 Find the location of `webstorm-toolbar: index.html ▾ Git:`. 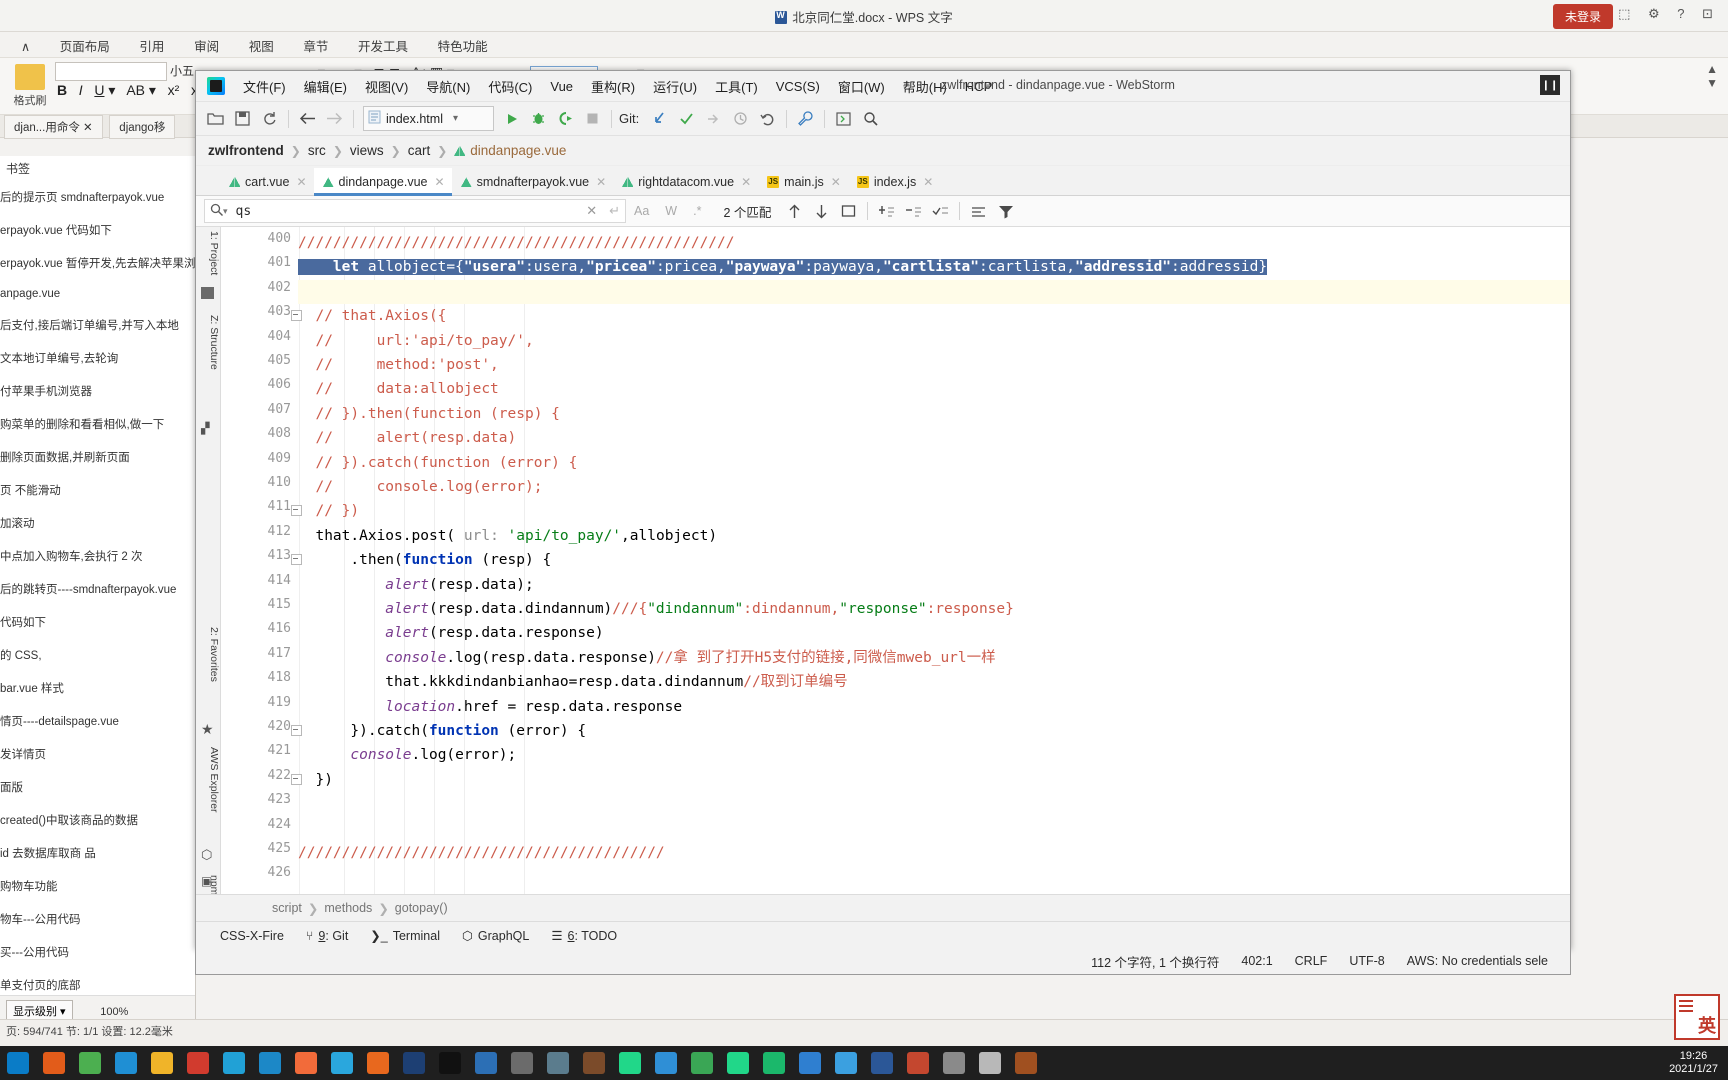

webstorm-toolbar: index.html ▾ Git: is located at coordinates (883, 119).